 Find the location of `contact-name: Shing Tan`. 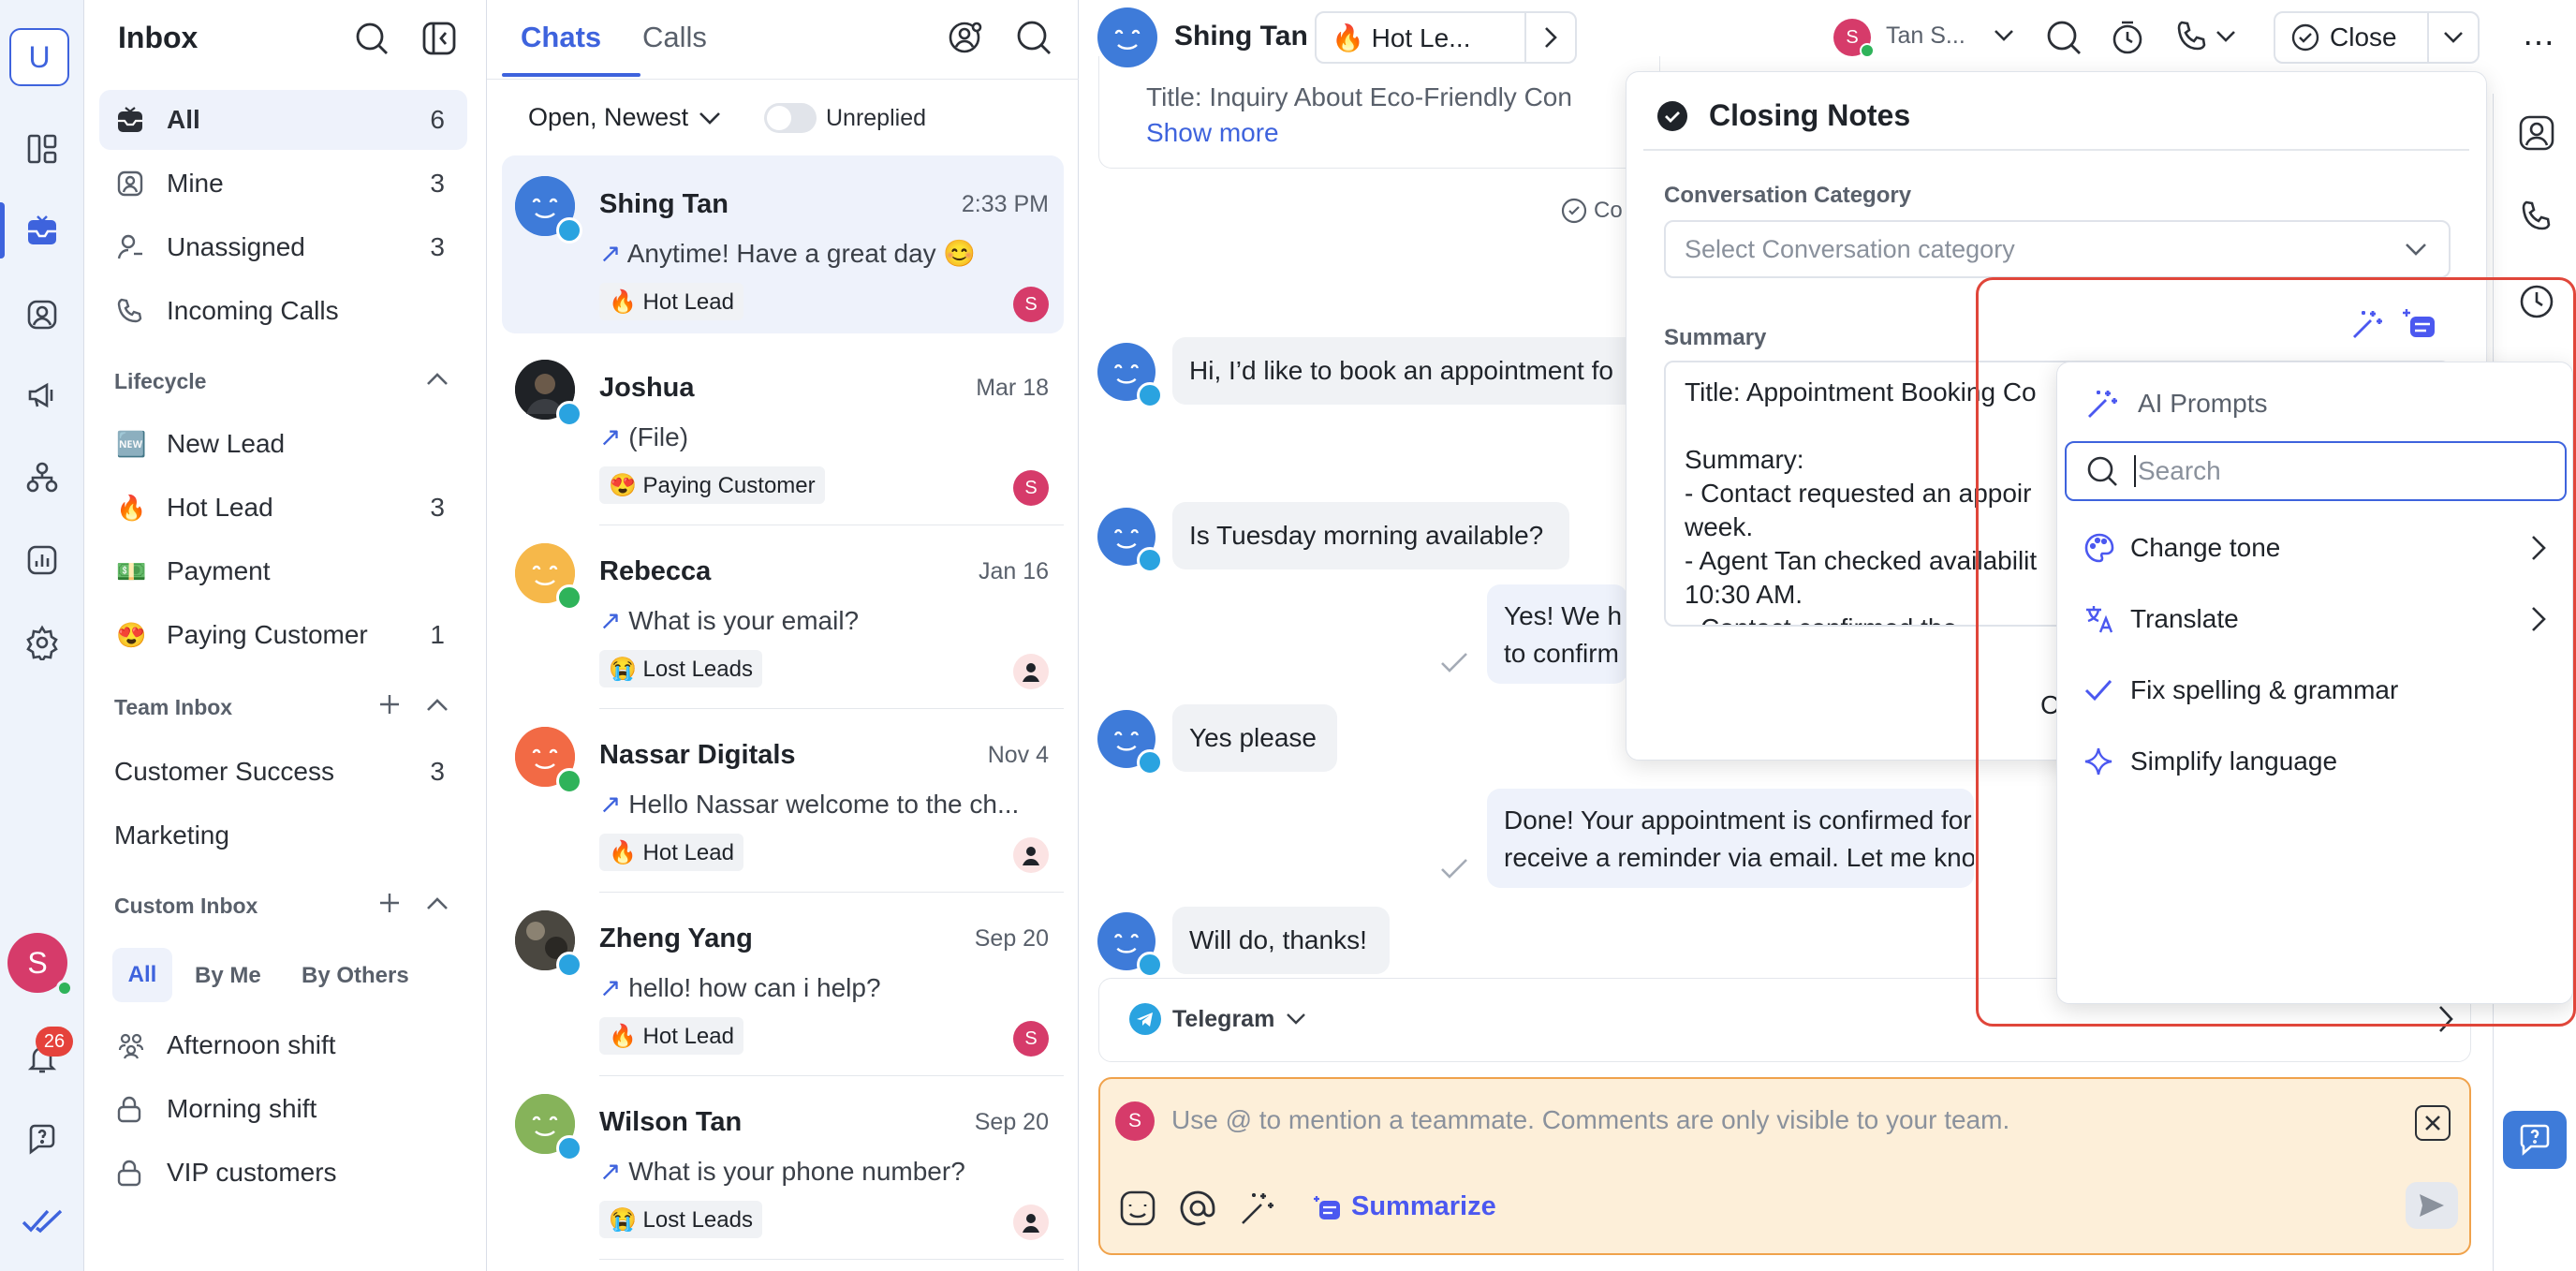

contact-name: Shing Tan is located at coordinates (1241, 36).